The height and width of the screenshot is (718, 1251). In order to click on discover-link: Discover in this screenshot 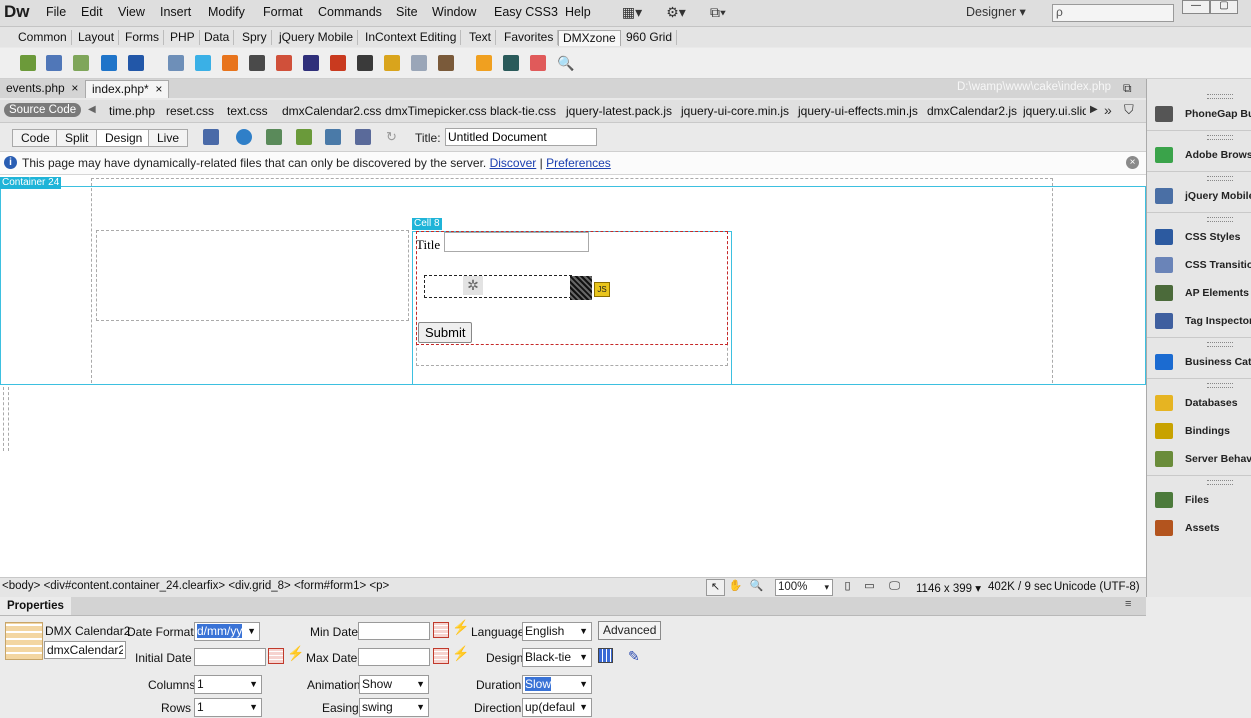, I will do `click(513, 163)`.